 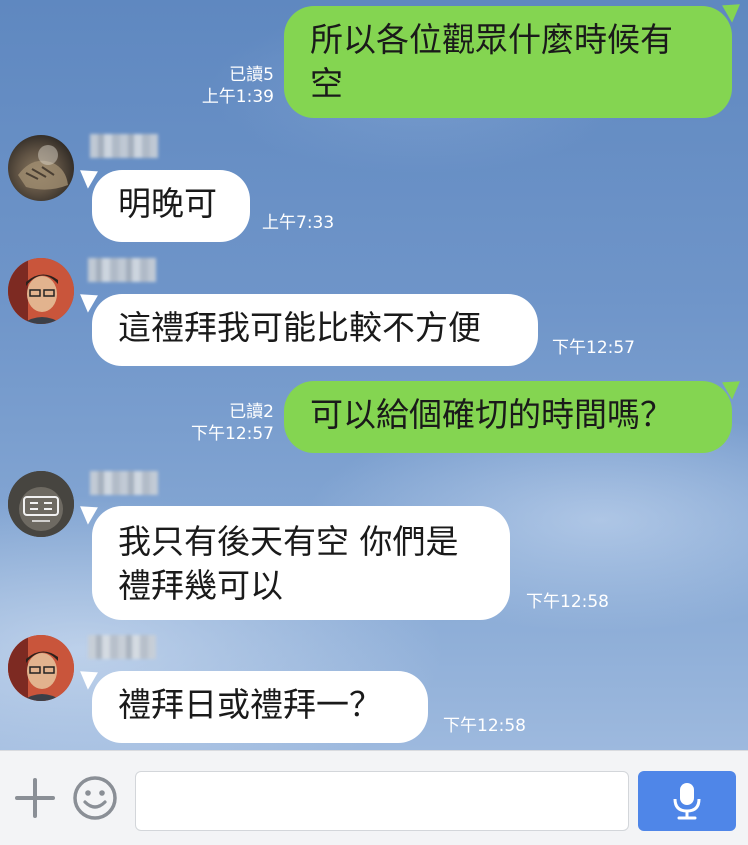 What do you see at coordinates (298, 223) in the screenshot?
I see `message-time: 上午7:33` at bounding box center [298, 223].